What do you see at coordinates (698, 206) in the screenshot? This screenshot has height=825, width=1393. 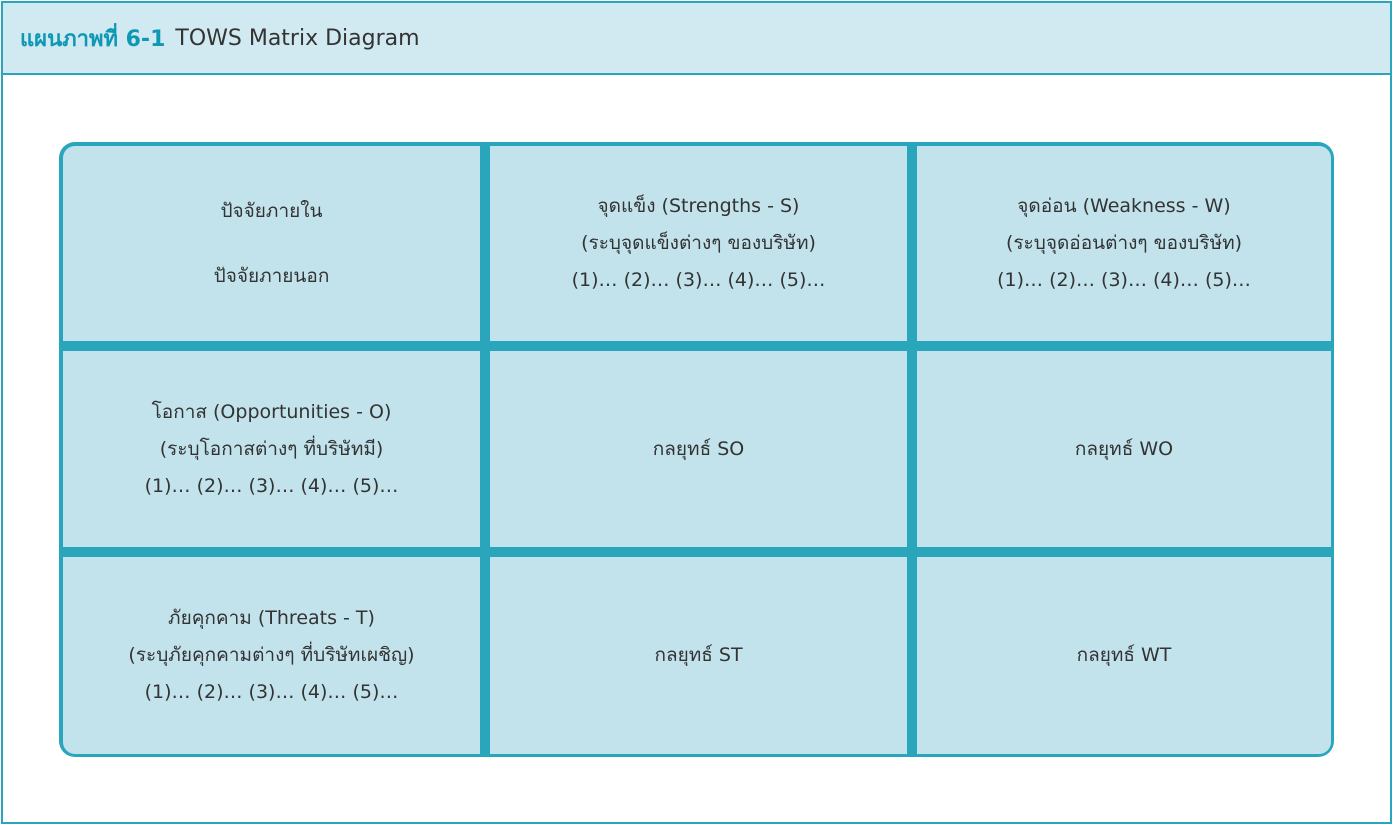 I see `strengths-title: จุดแข็ง (Strengths - S)` at bounding box center [698, 206].